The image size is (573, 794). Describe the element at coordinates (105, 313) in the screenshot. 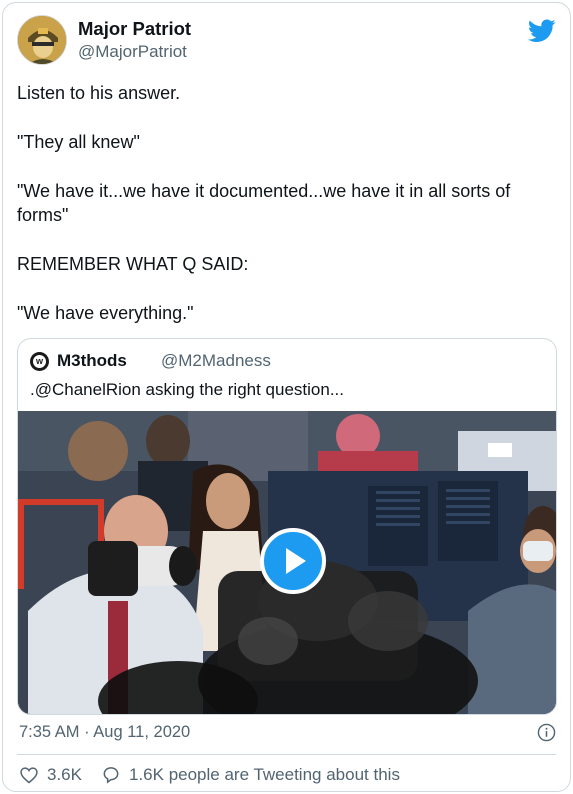

I see `tweet-line: "We have everything."` at that location.